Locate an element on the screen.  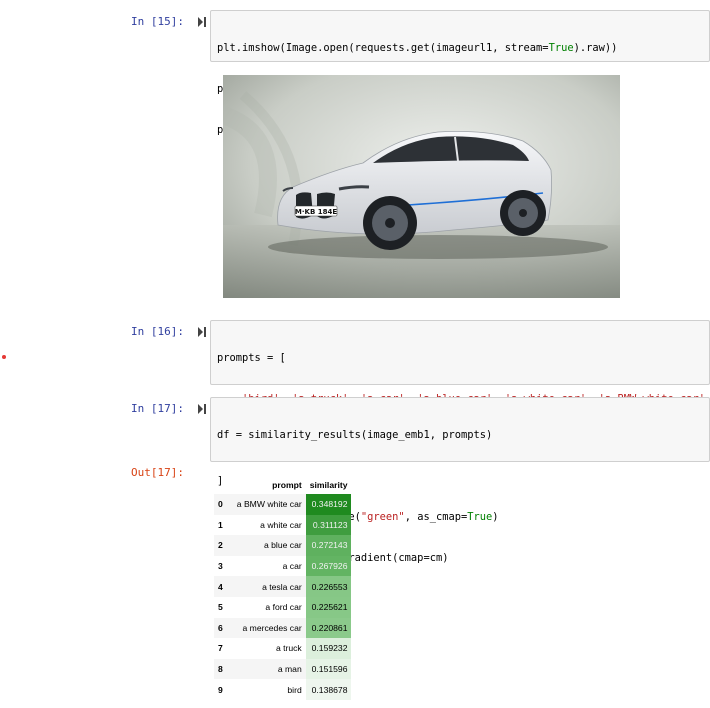
row-index: 6 is located at coordinates (220, 627).